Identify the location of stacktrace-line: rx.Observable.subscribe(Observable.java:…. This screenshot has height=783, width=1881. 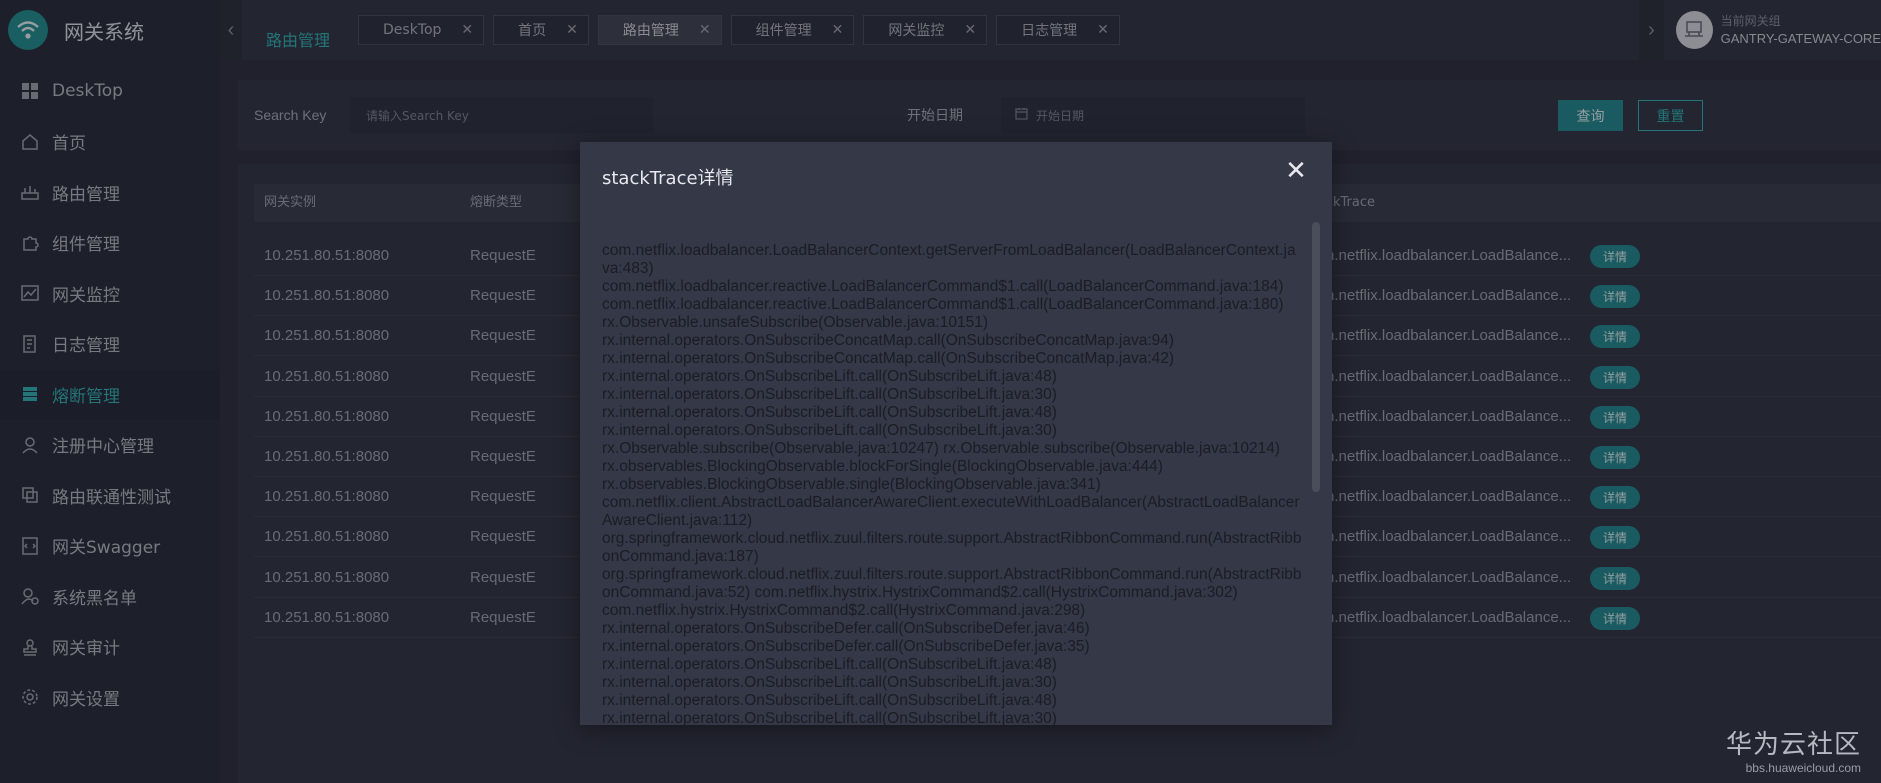
(941, 448).